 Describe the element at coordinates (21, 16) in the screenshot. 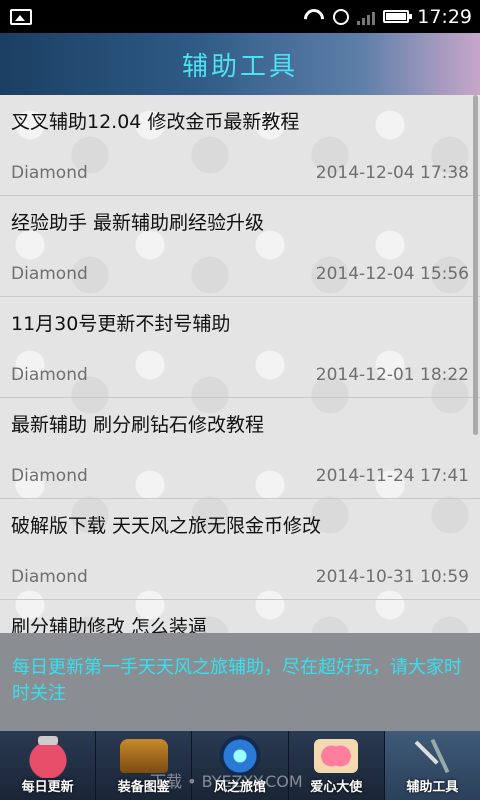

I see `image-icon` at that location.